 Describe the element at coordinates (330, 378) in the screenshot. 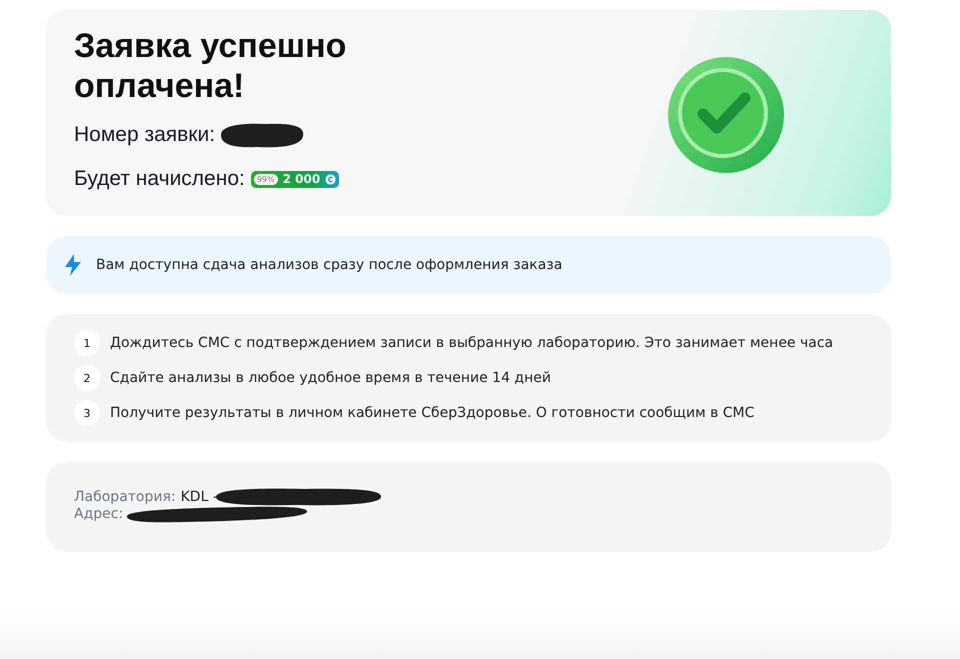

I see `step-text: Сдайте анализы в любое удобное время в течение 14 дней` at that location.